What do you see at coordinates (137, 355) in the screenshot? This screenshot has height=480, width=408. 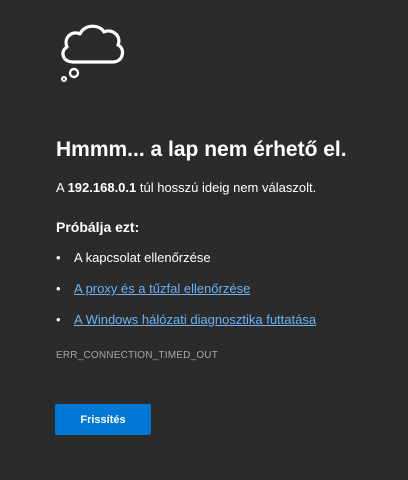 I see `error-code: ERR_CONNECTION_TIMED_OUT` at bounding box center [137, 355].